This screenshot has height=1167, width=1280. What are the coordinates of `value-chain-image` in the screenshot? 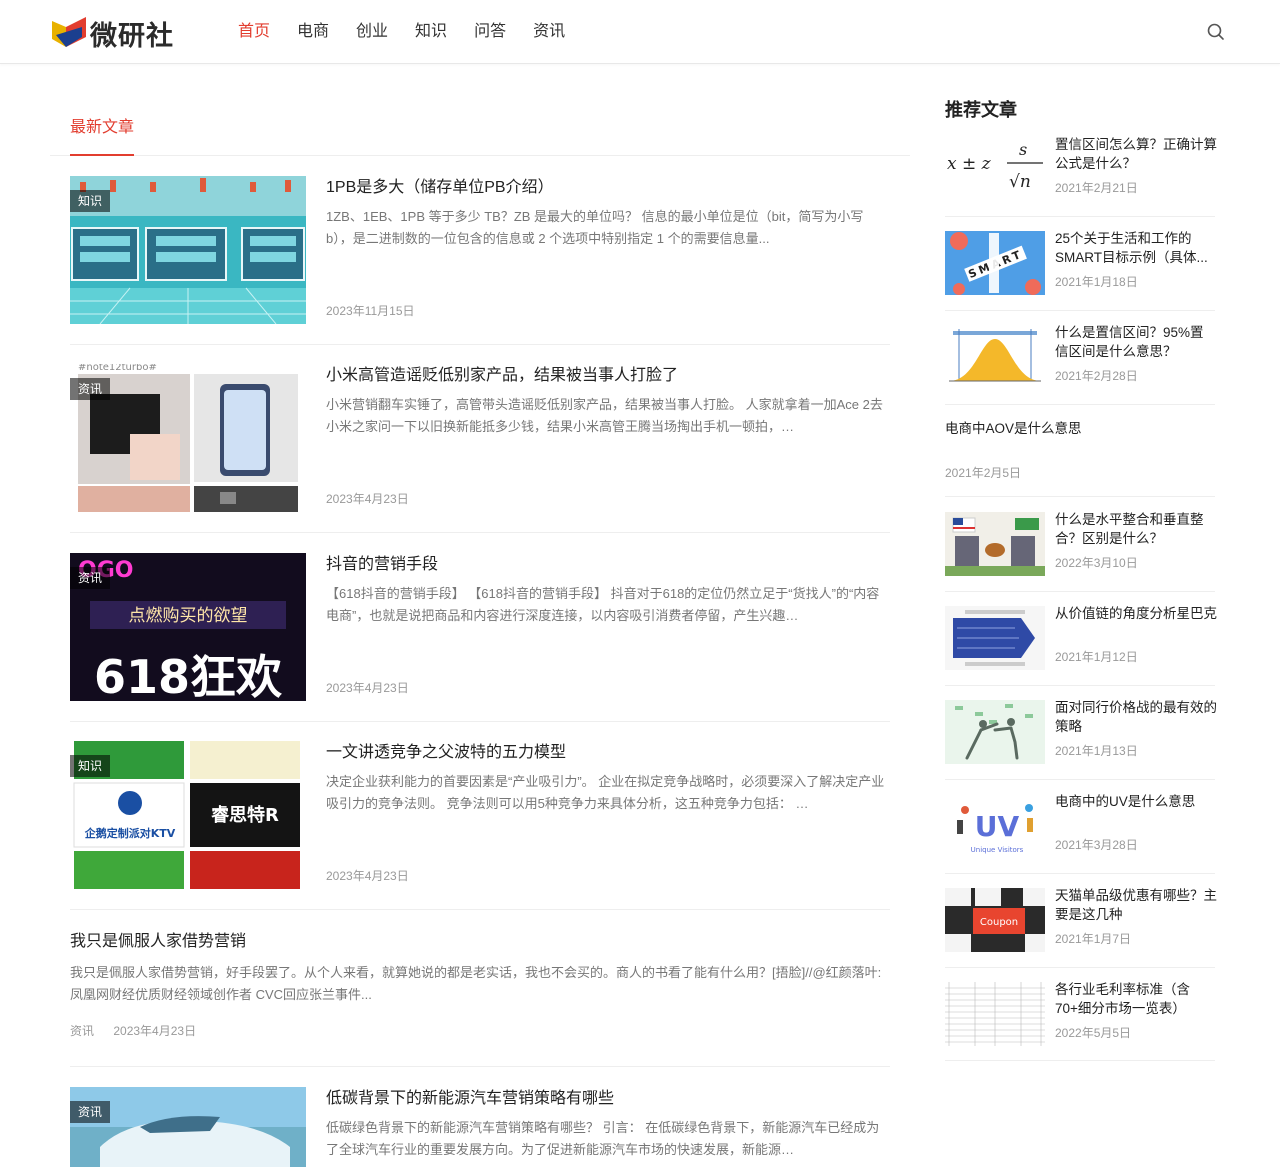 It's located at (995, 638).